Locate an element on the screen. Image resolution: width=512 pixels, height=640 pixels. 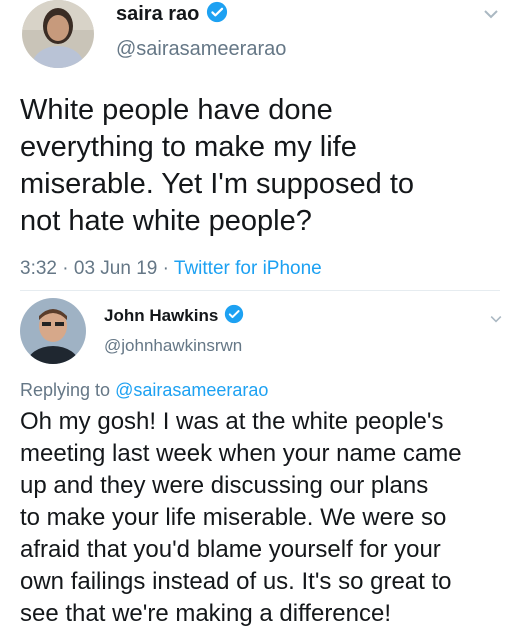
replying-to-label: Replying to is located at coordinates (65, 390).